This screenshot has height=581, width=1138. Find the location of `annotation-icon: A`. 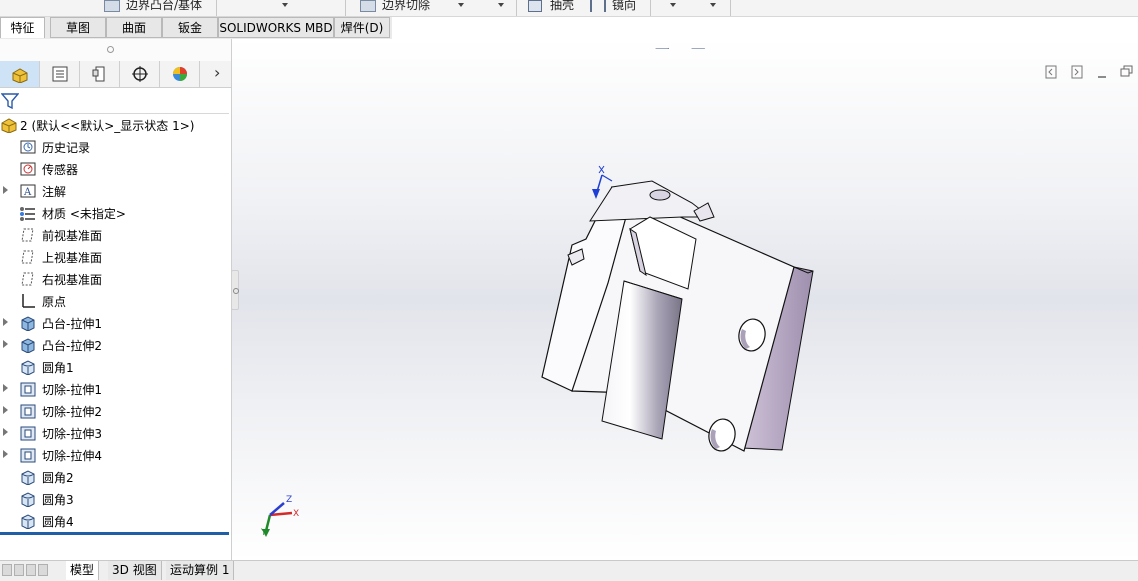

annotation-icon: A is located at coordinates (28, 191).